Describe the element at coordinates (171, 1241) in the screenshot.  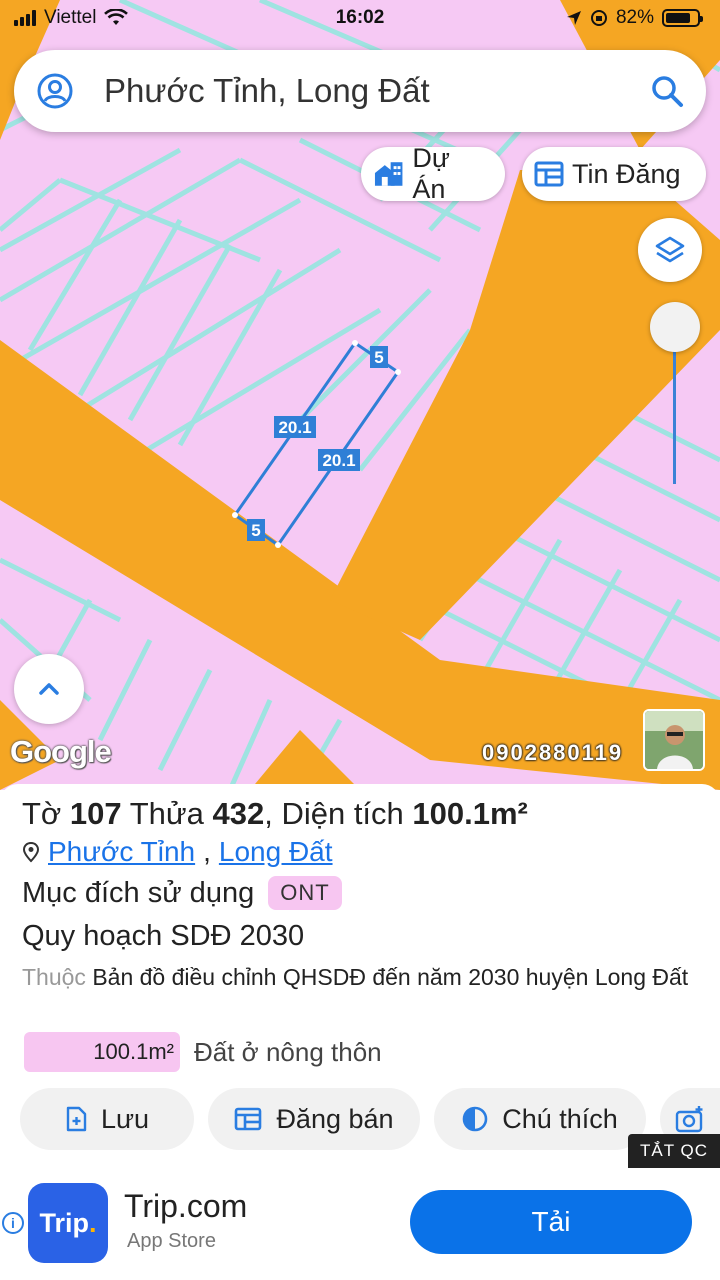
I see `ad-store-name: App Store` at that location.